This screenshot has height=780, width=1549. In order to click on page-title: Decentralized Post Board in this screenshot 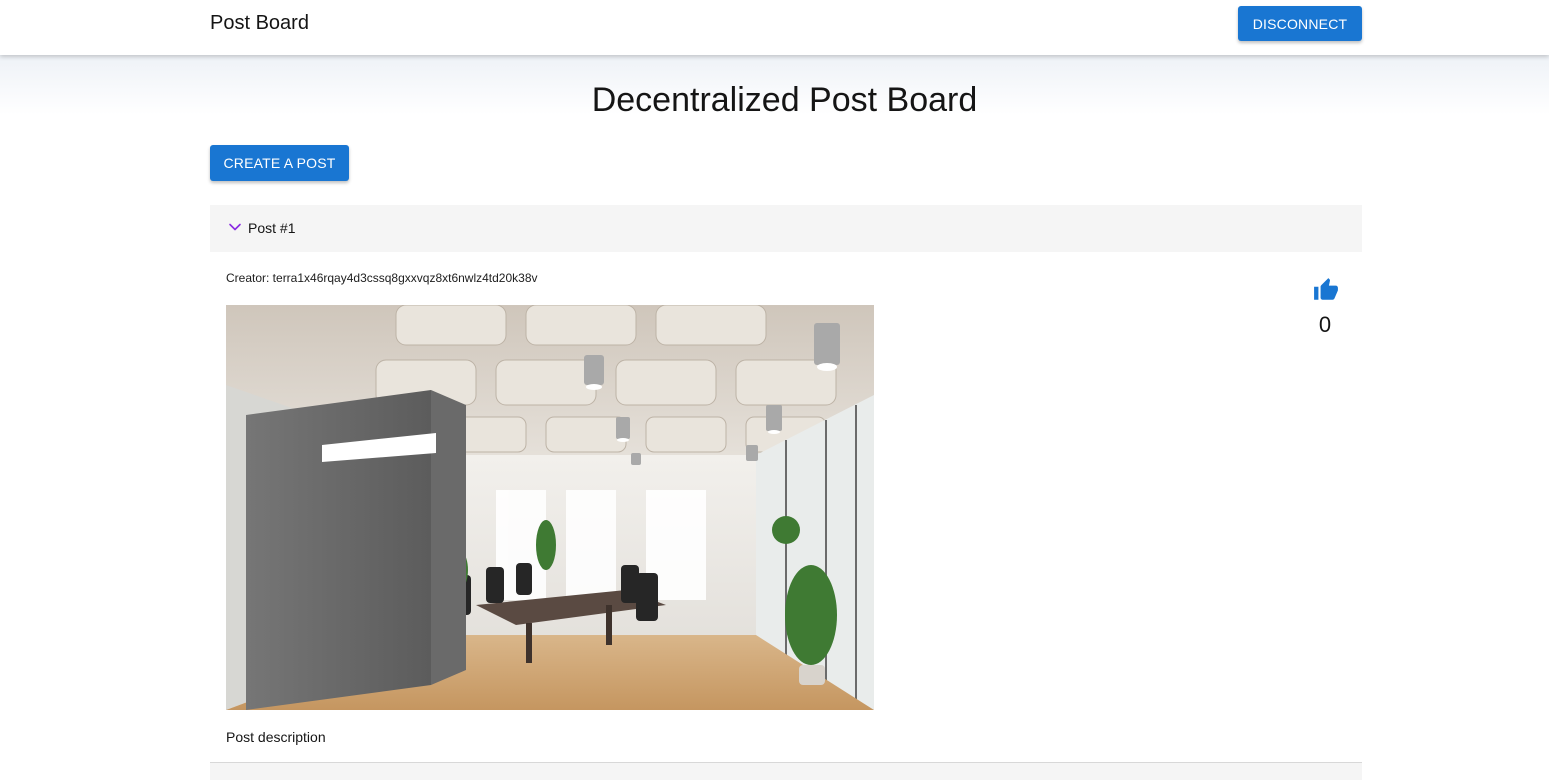, I will do `click(784, 100)`.